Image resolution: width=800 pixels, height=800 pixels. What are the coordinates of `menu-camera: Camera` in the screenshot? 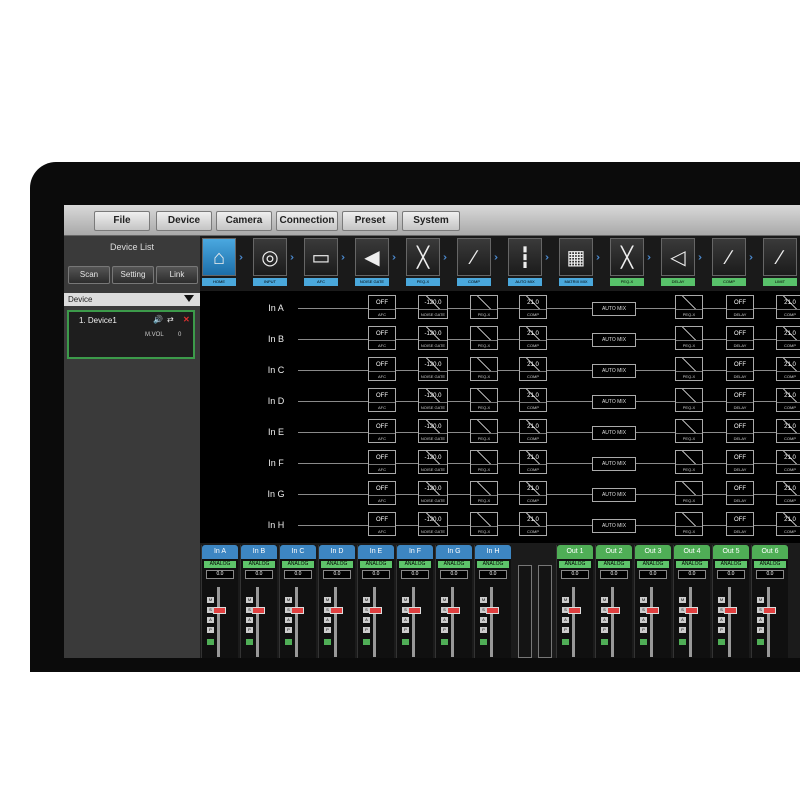 It's located at (244, 221).